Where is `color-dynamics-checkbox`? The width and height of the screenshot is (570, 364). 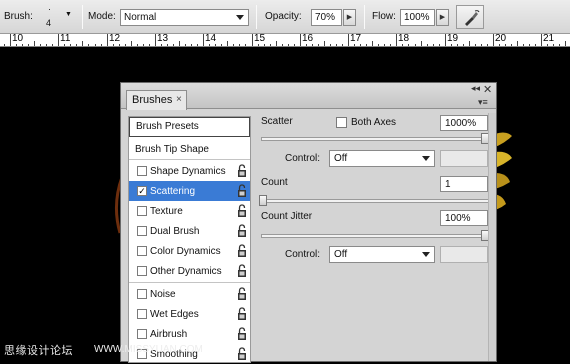
color-dynamics-checkbox is located at coordinates (142, 251).